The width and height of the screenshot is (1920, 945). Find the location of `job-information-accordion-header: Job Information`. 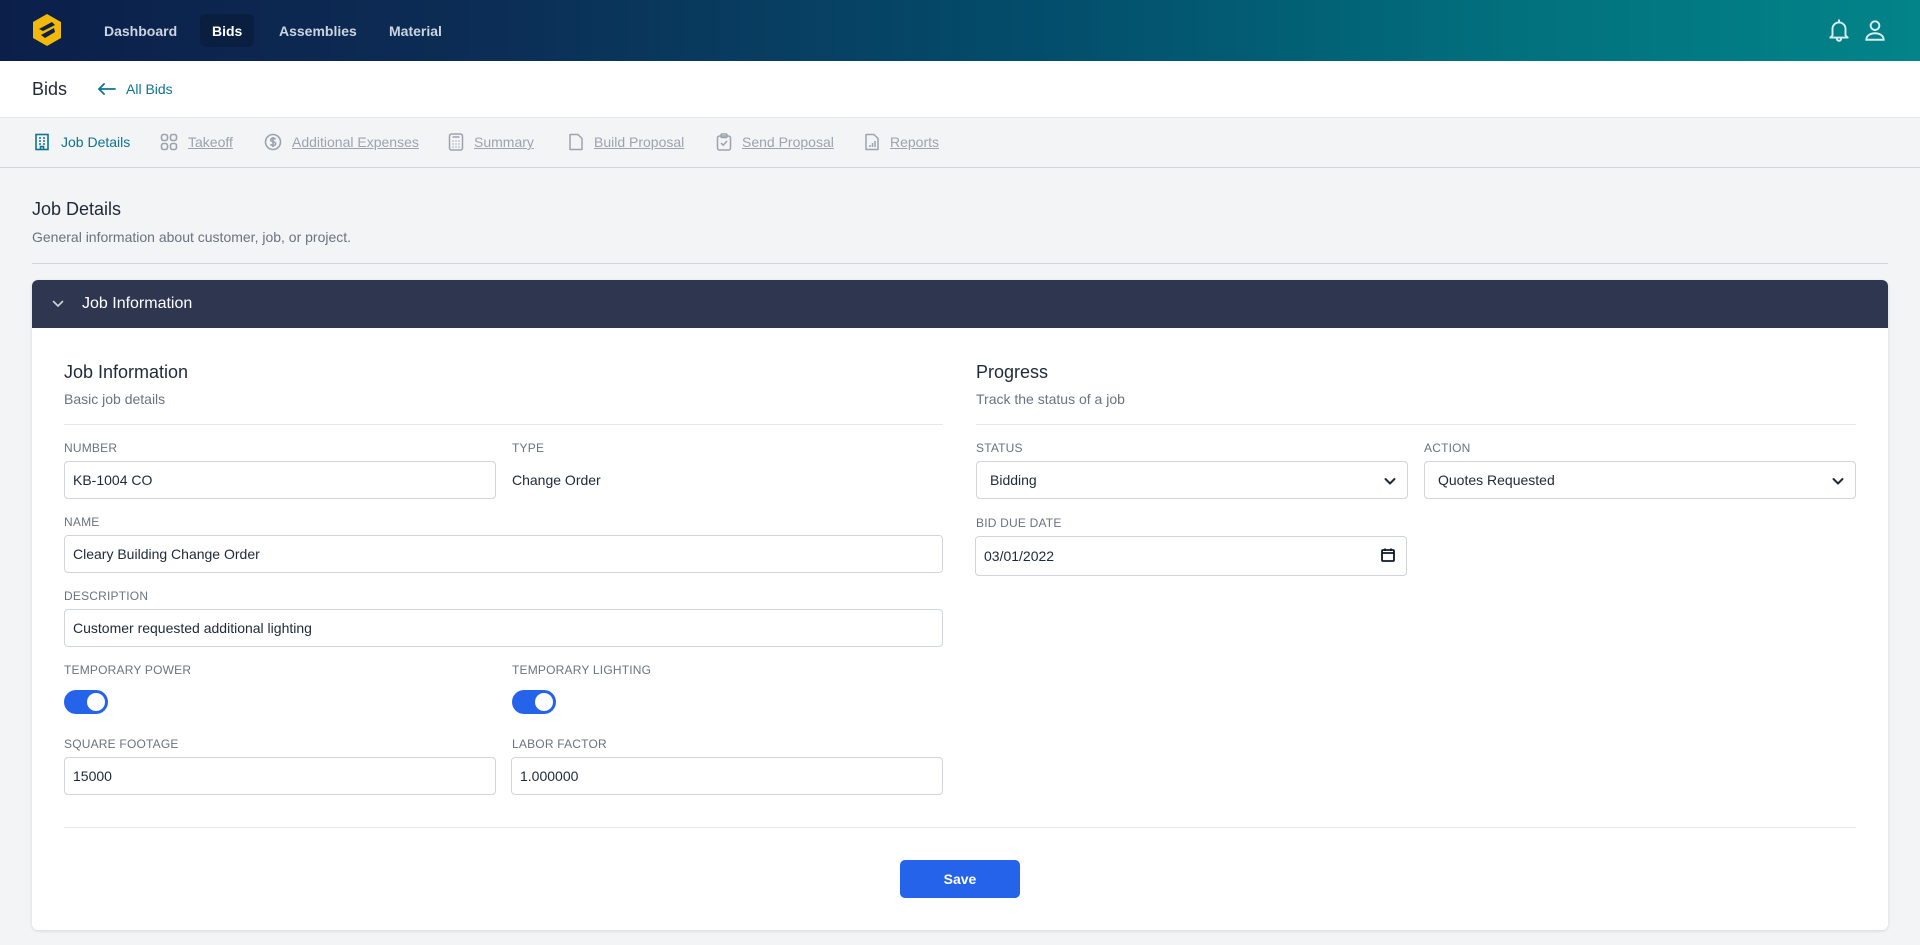

job-information-accordion-header: Job Information is located at coordinates (960, 304).